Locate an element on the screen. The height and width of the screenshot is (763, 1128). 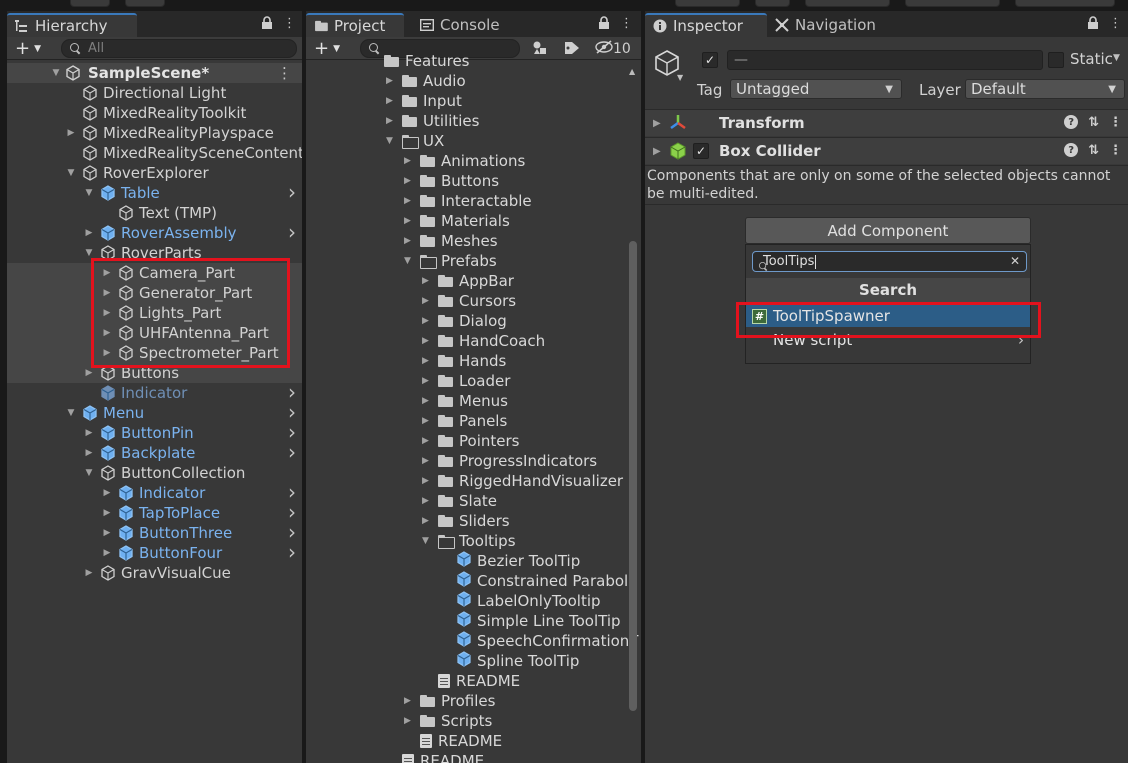
hierarchy-row: ▶ TapToPlace › is located at coordinates (154, 512).